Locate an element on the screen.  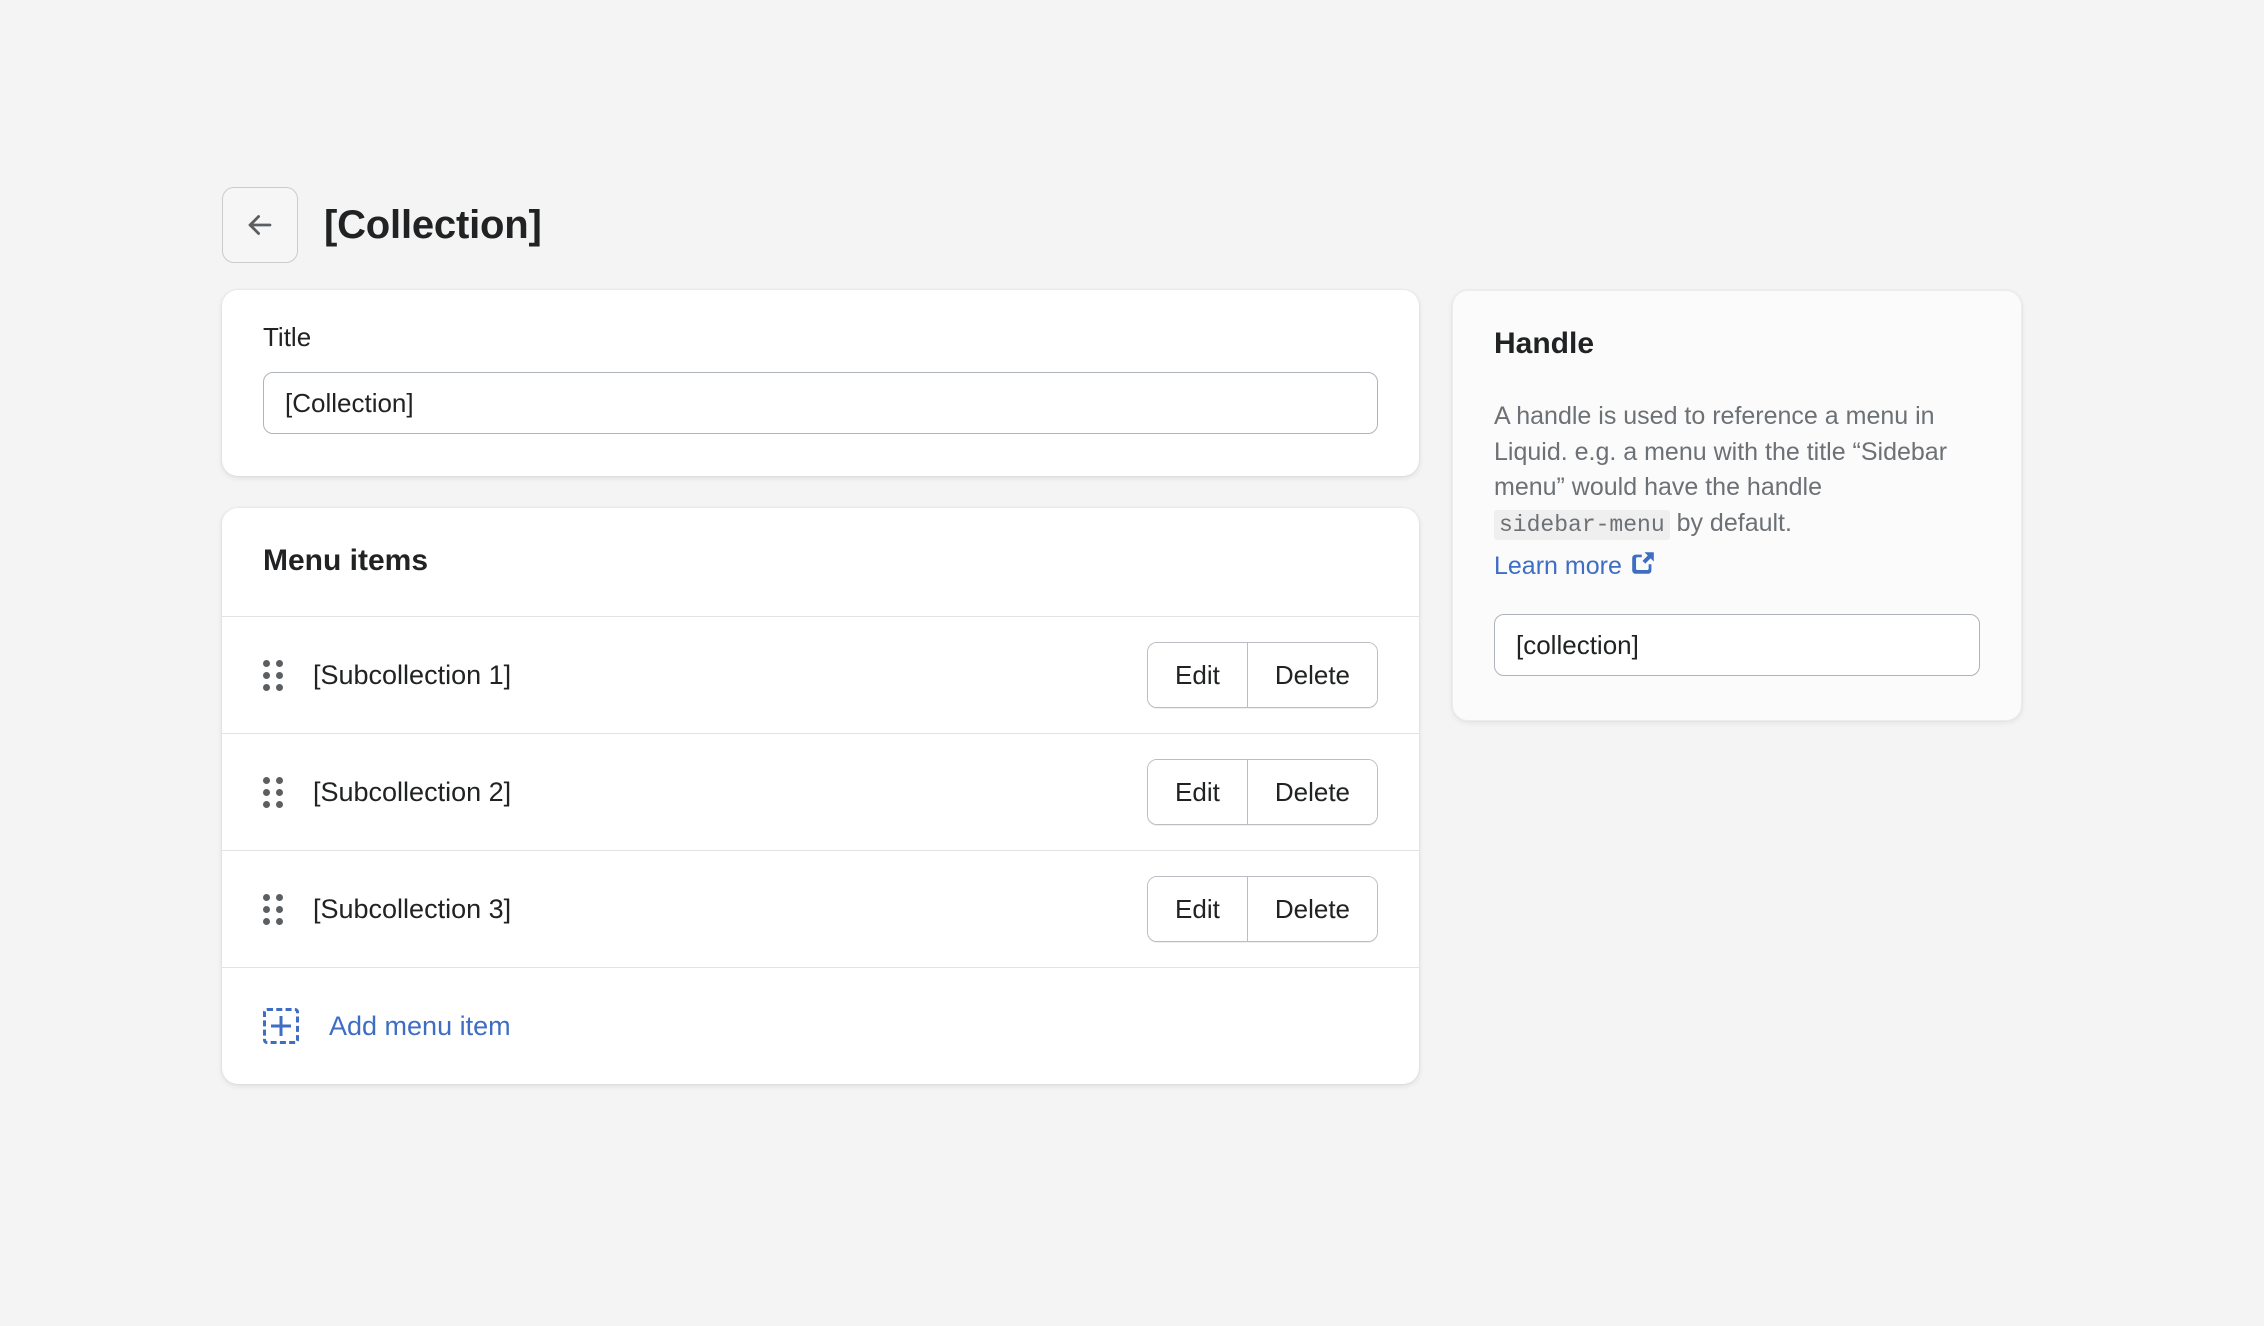
table-row: [Subcollection 2] Edit Delete is located at coordinates (820, 792).